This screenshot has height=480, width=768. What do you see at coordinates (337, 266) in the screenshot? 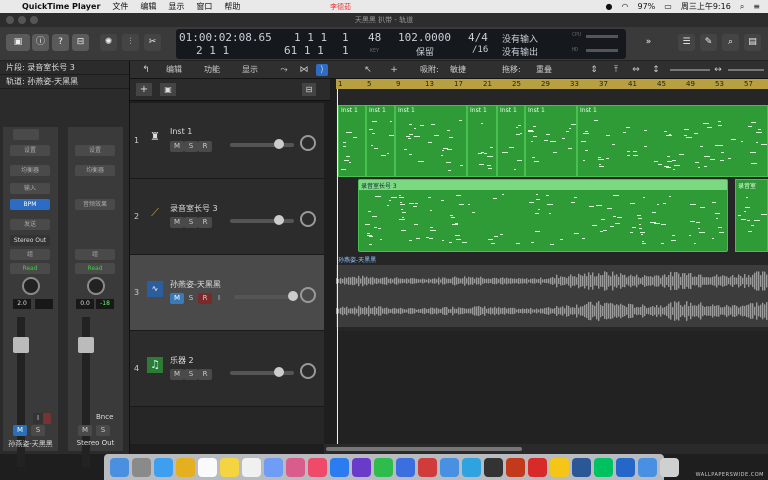
I see `playhead` at bounding box center [337, 266].